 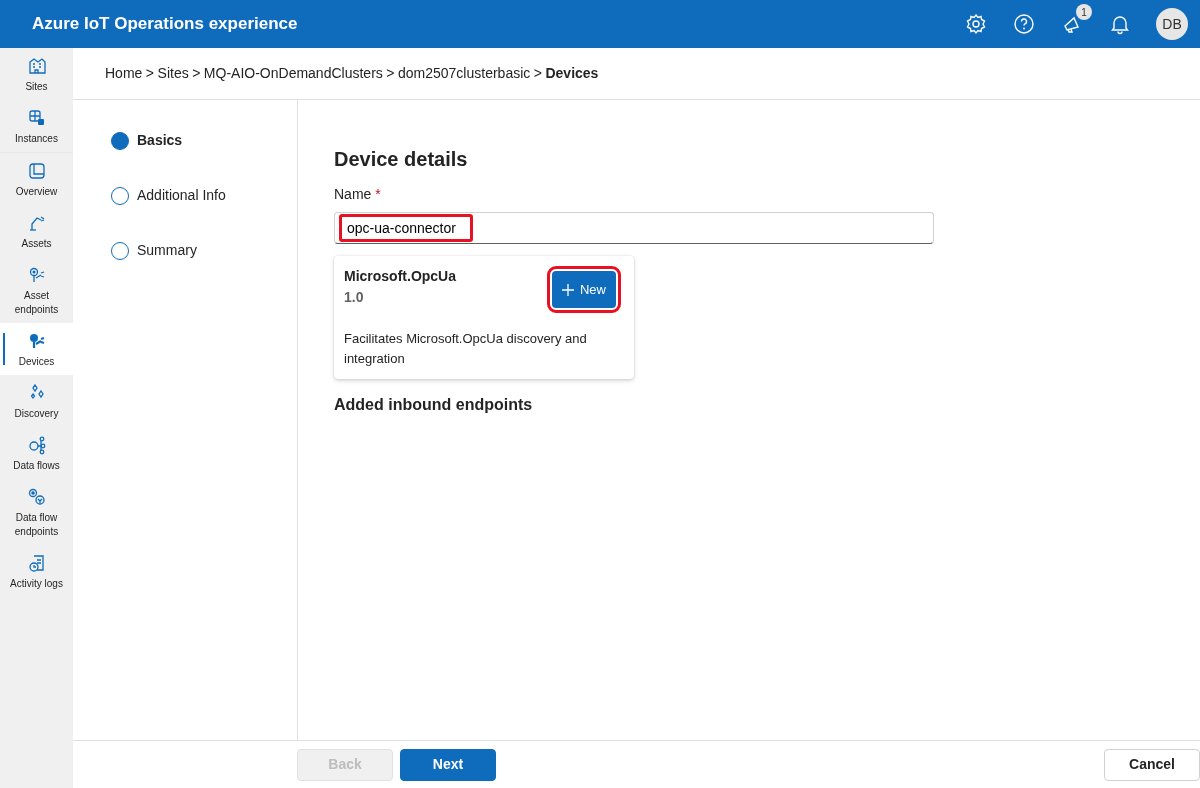 I want to click on next-button: Next, so click(x=448, y=764).